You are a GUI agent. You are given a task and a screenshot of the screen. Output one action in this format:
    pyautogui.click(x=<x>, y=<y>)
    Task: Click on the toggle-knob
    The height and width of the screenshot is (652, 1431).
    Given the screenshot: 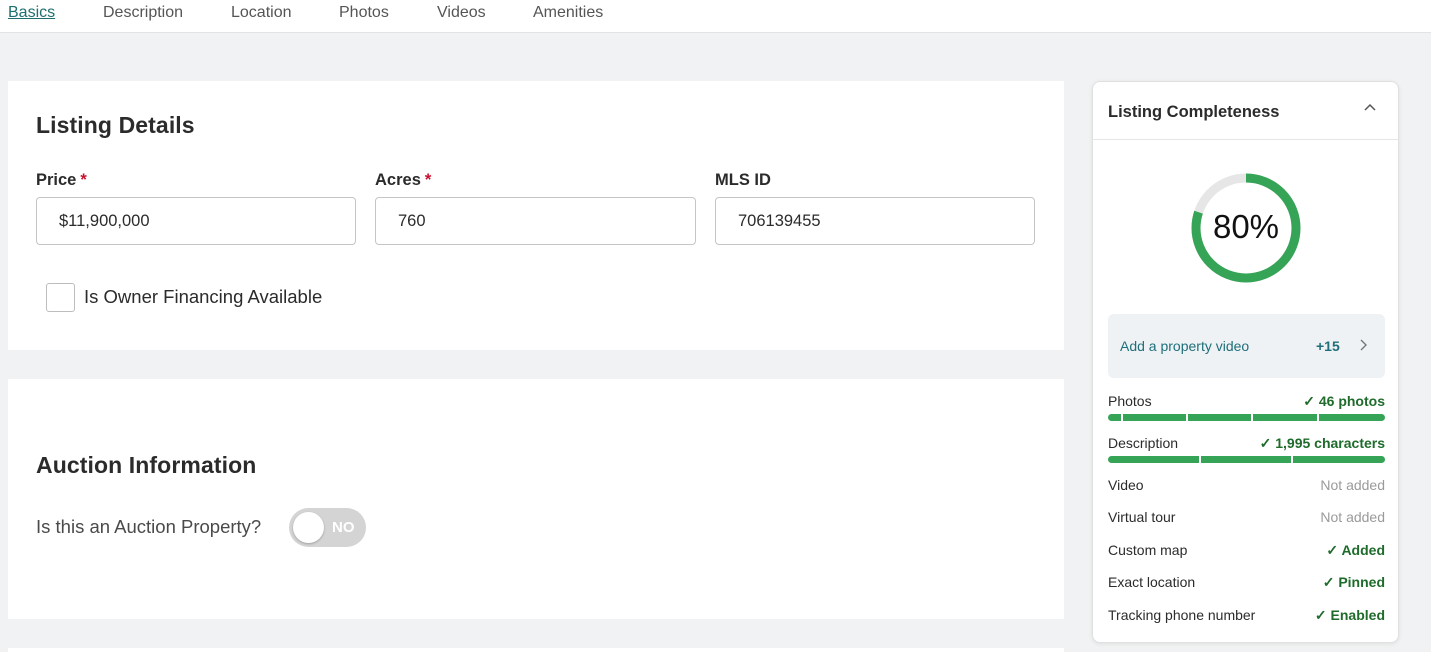 What is the action you would take?
    pyautogui.click(x=308, y=527)
    